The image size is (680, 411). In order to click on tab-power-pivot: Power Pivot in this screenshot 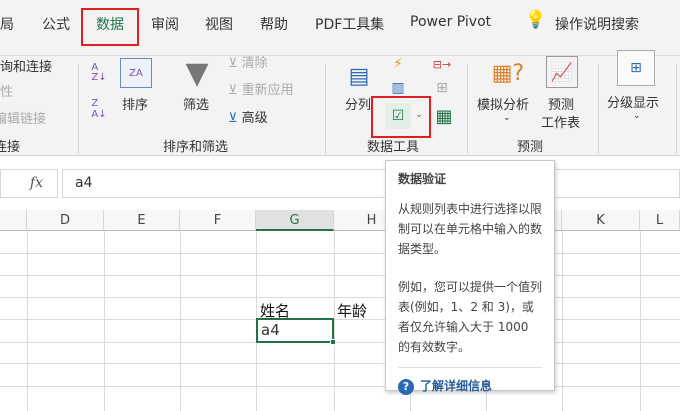, I will do `click(450, 22)`.